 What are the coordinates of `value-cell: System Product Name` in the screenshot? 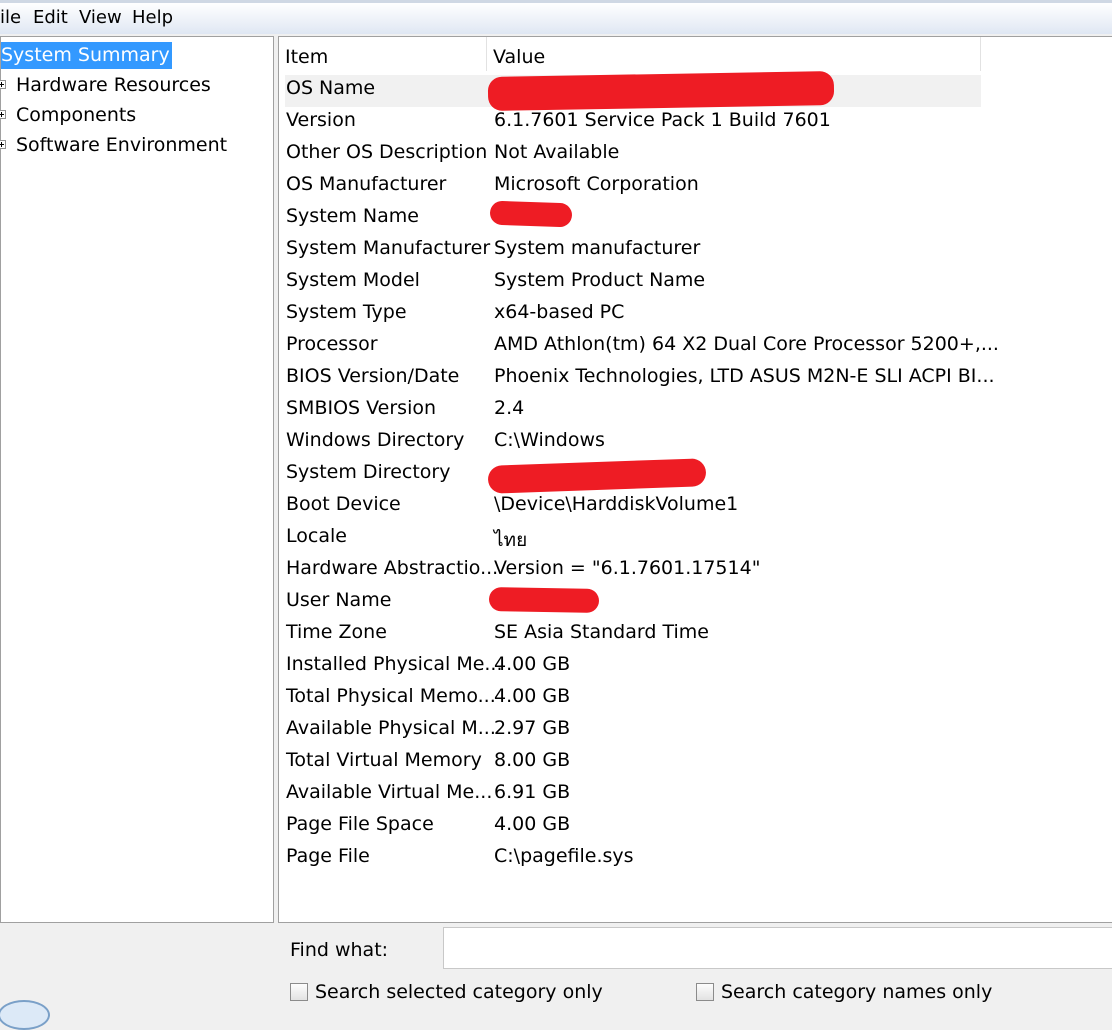 It's located at (600, 280).